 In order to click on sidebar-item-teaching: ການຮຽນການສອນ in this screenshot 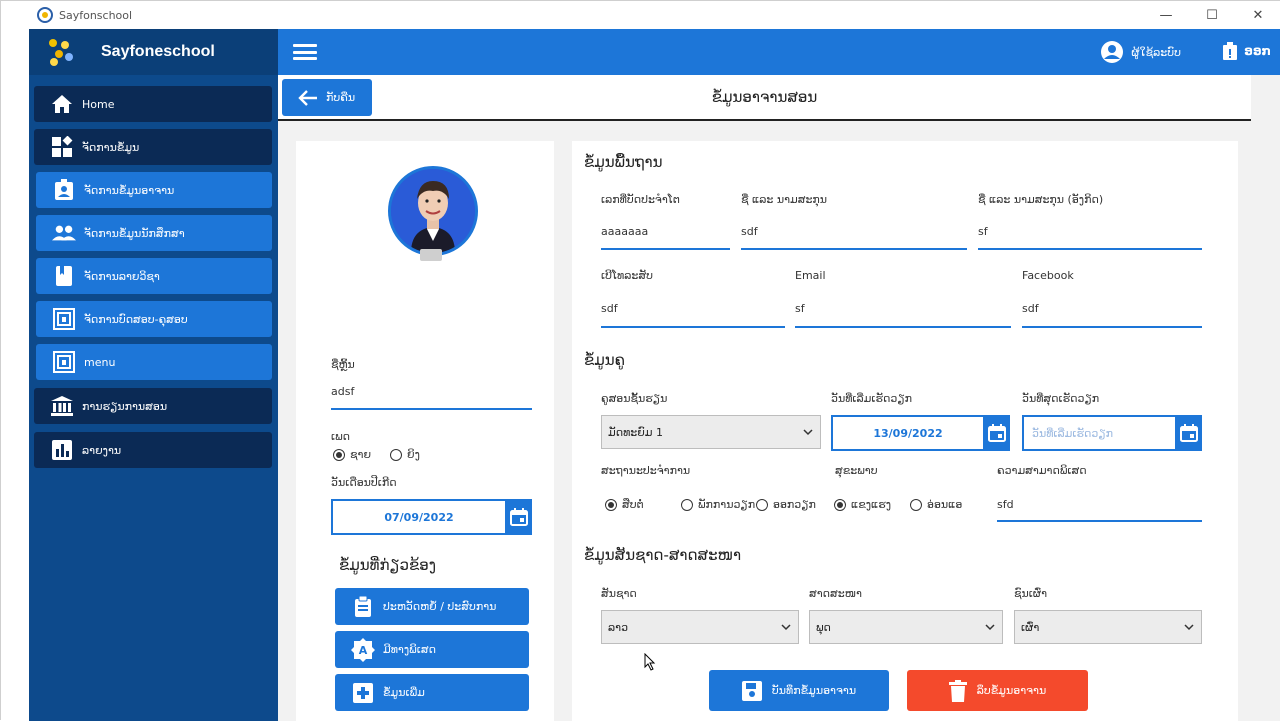, I will do `click(153, 406)`.